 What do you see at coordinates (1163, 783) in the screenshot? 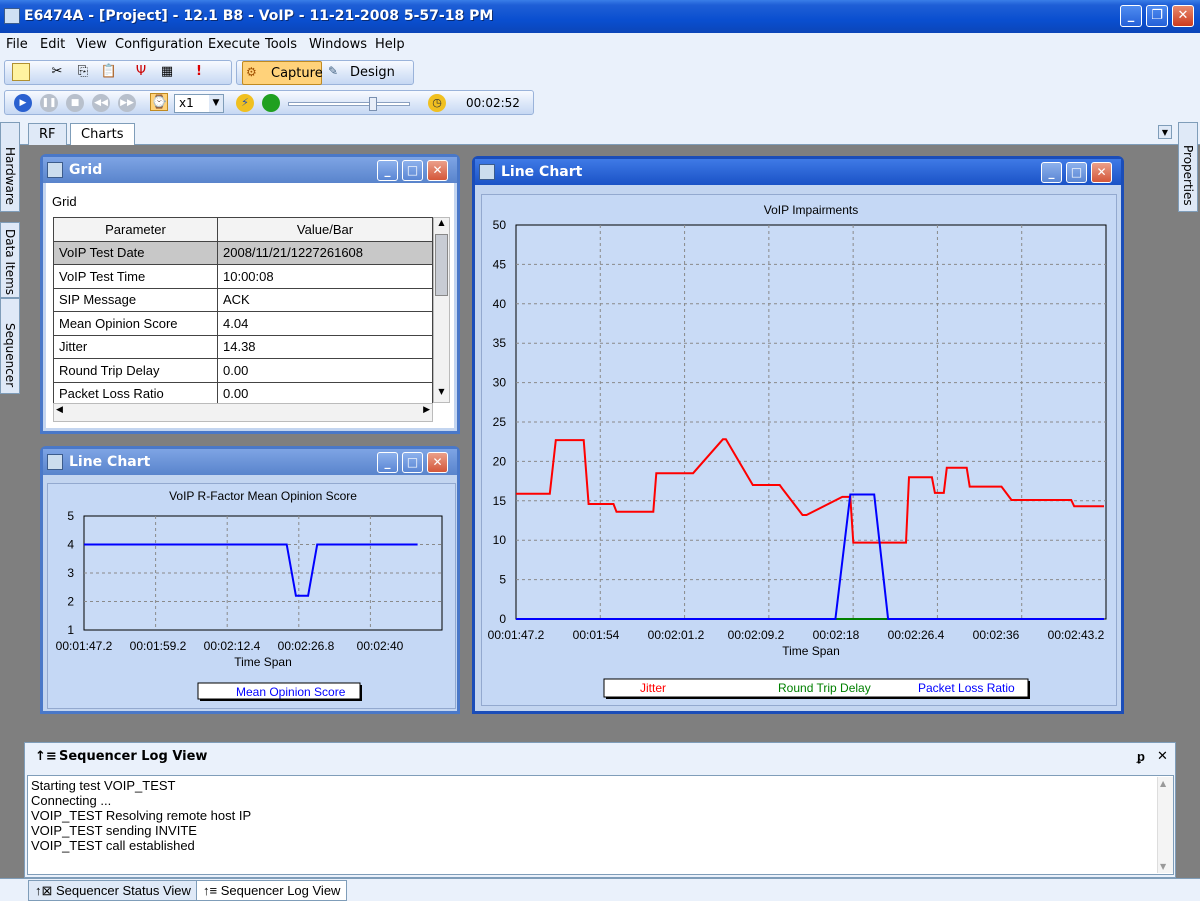
I see `log-scroll-up-icon: ▲` at bounding box center [1163, 783].